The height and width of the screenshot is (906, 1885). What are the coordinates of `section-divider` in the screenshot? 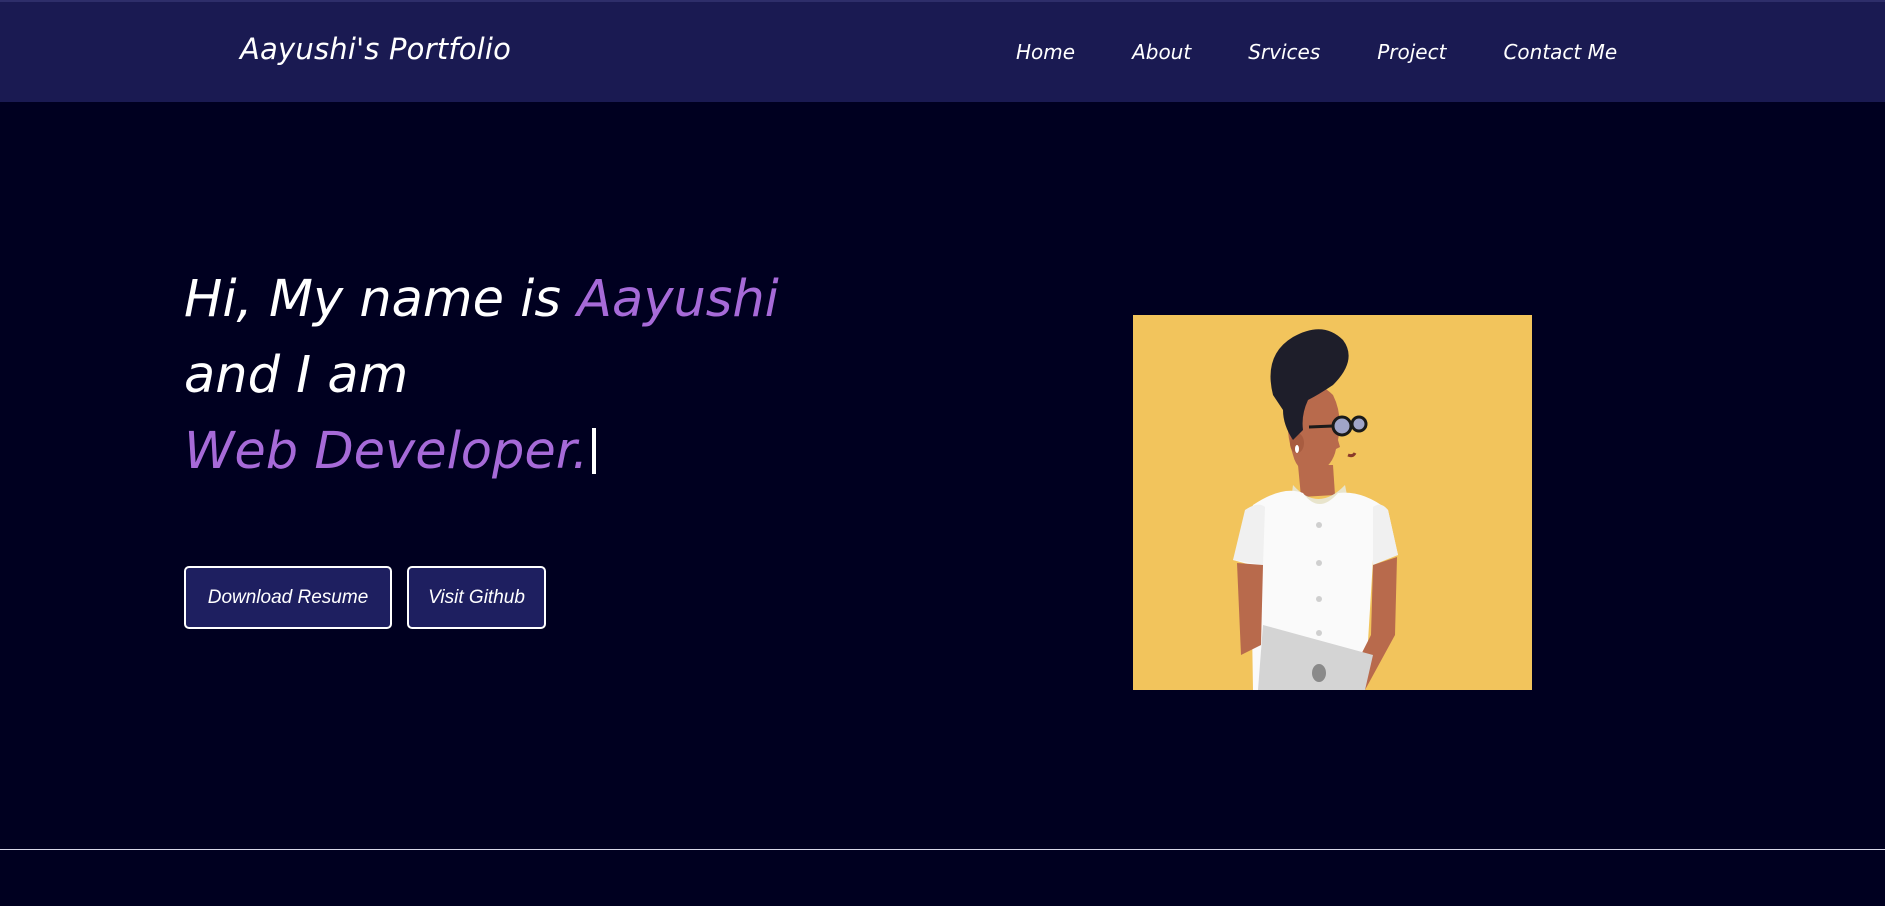 It's located at (942, 849).